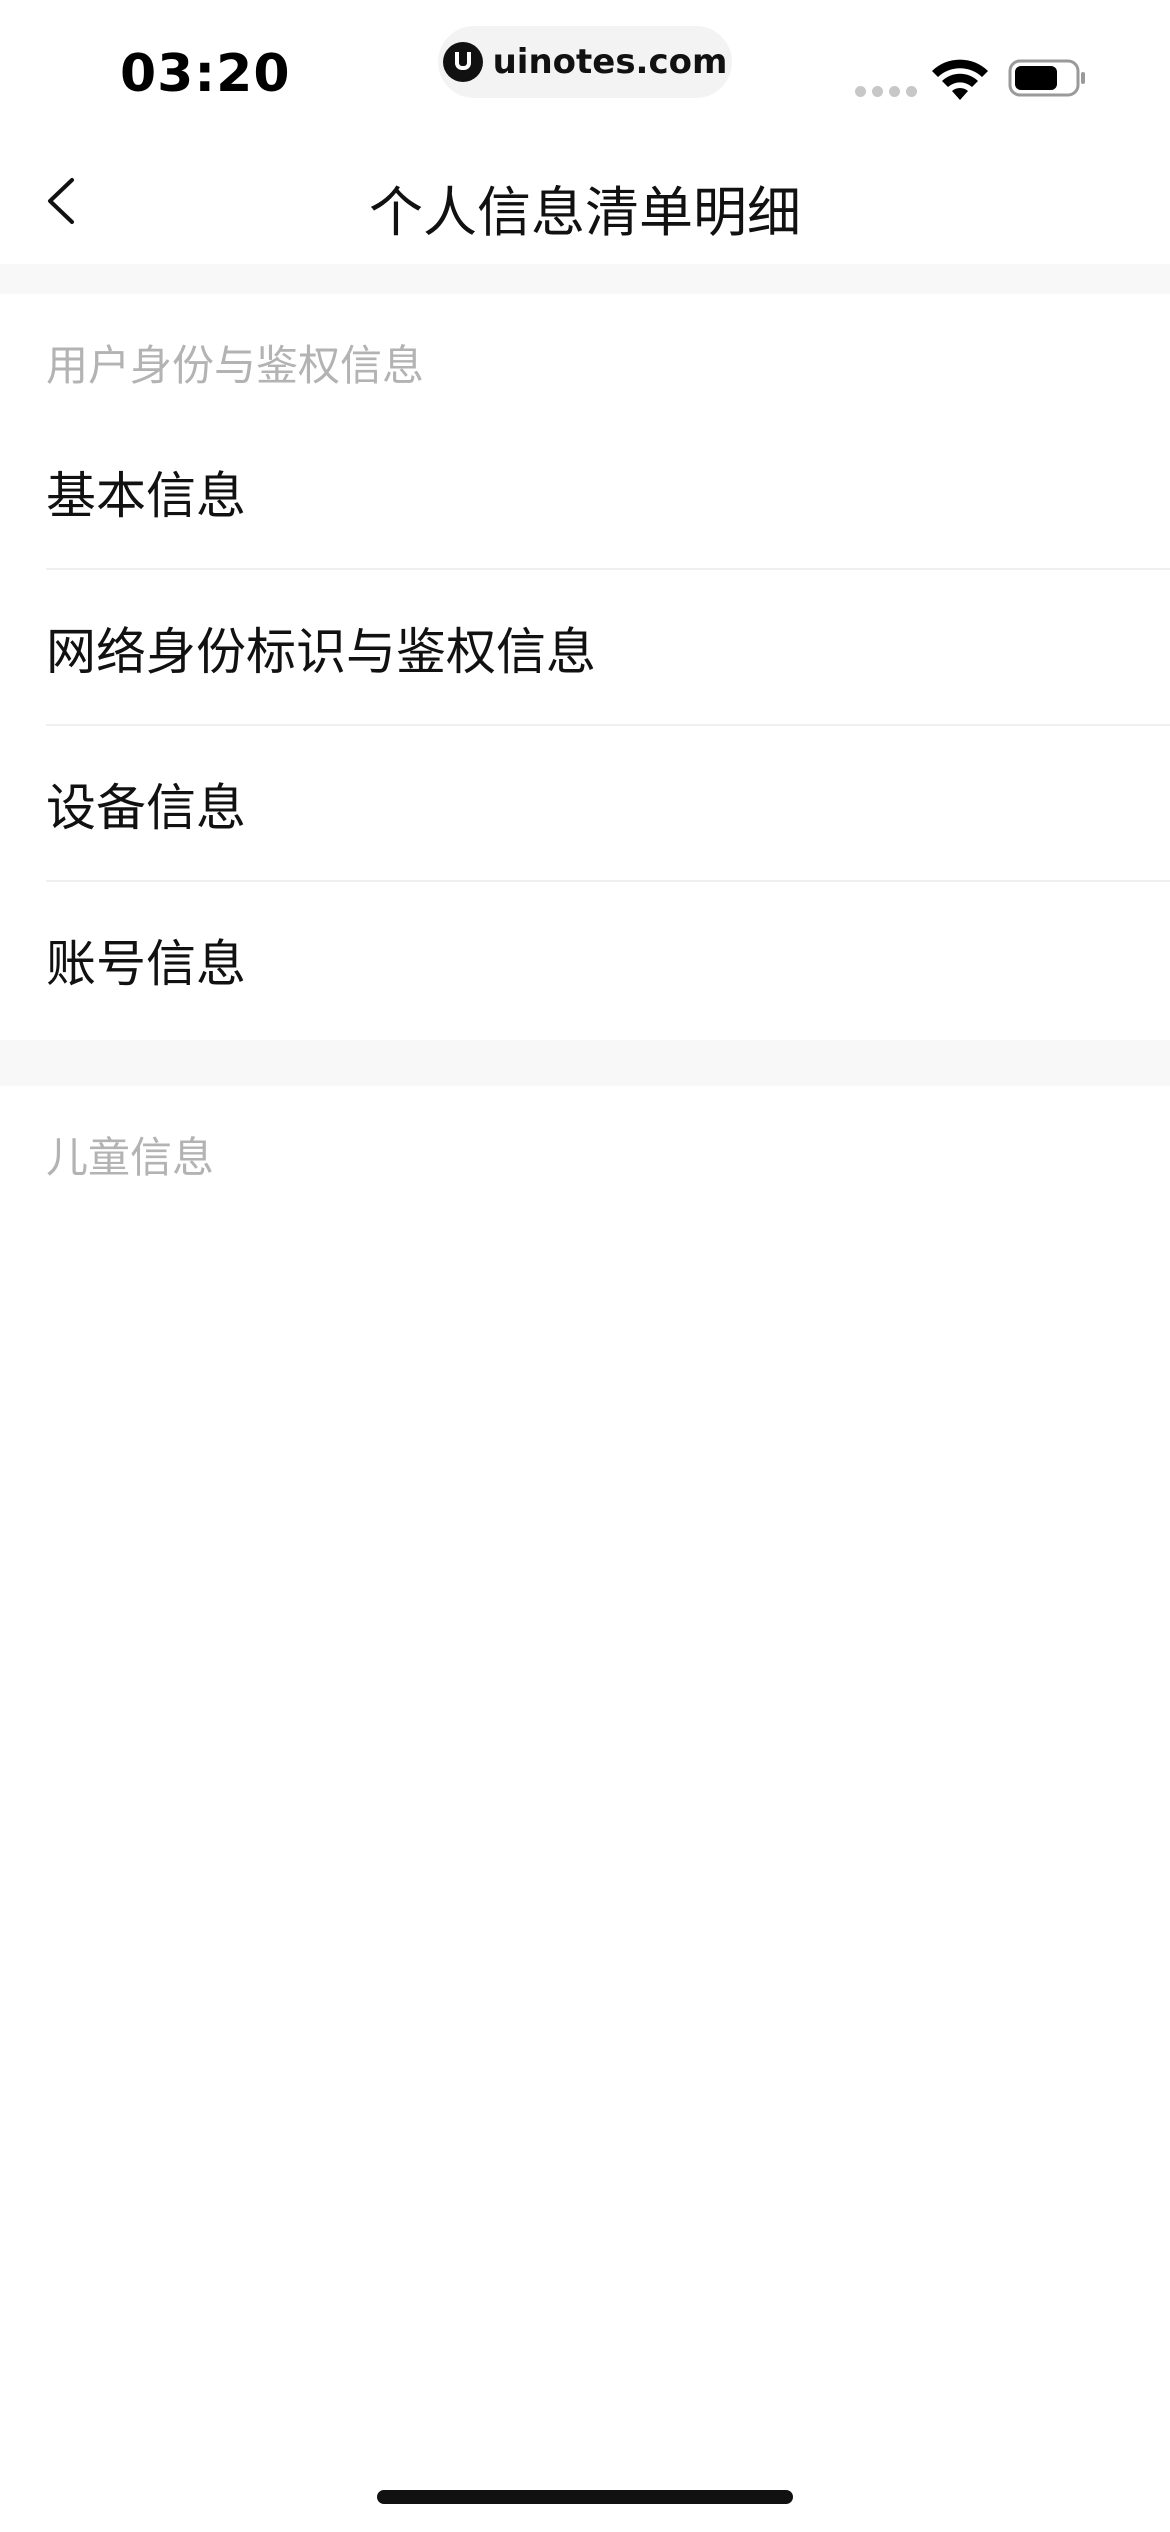 This screenshot has height=2532, width=1170. What do you see at coordinates (146, 808) in the screenshot?
I see `list-item-label: 设备信息` at bounding box center [146, 808].